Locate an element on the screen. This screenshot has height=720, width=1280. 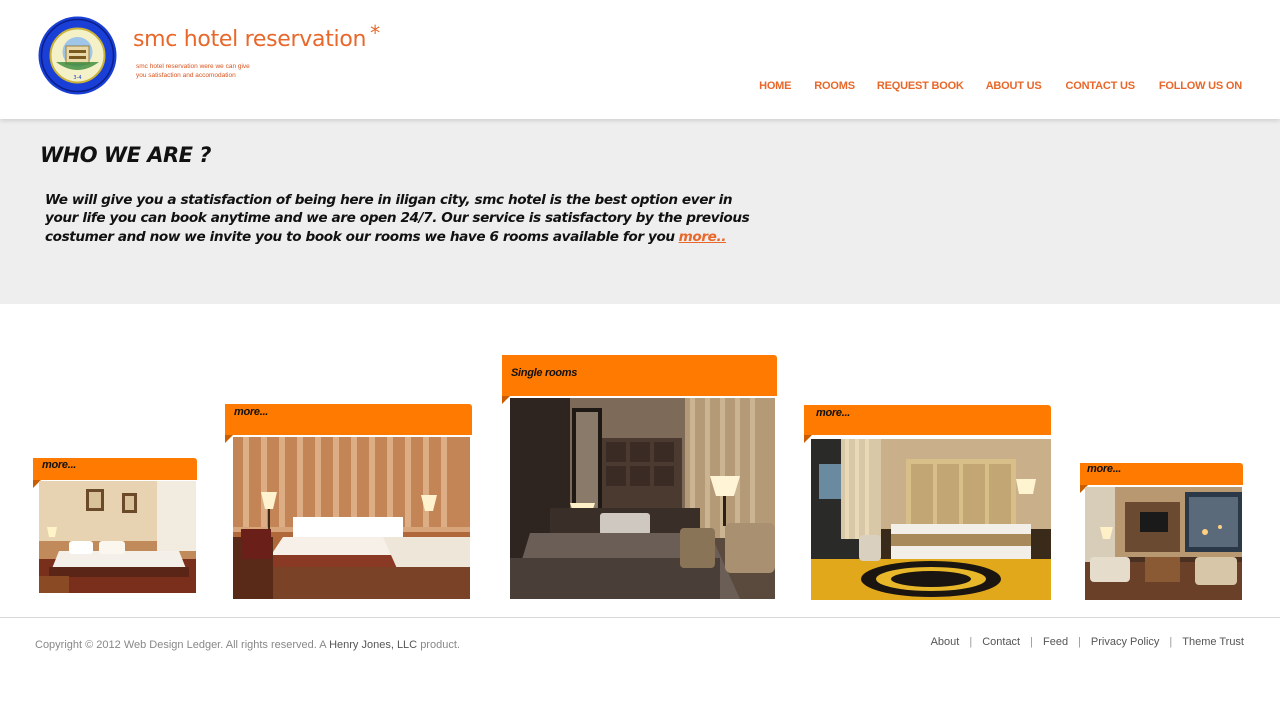
room-card-3: Single rooms is located at coordinates (640, 477).